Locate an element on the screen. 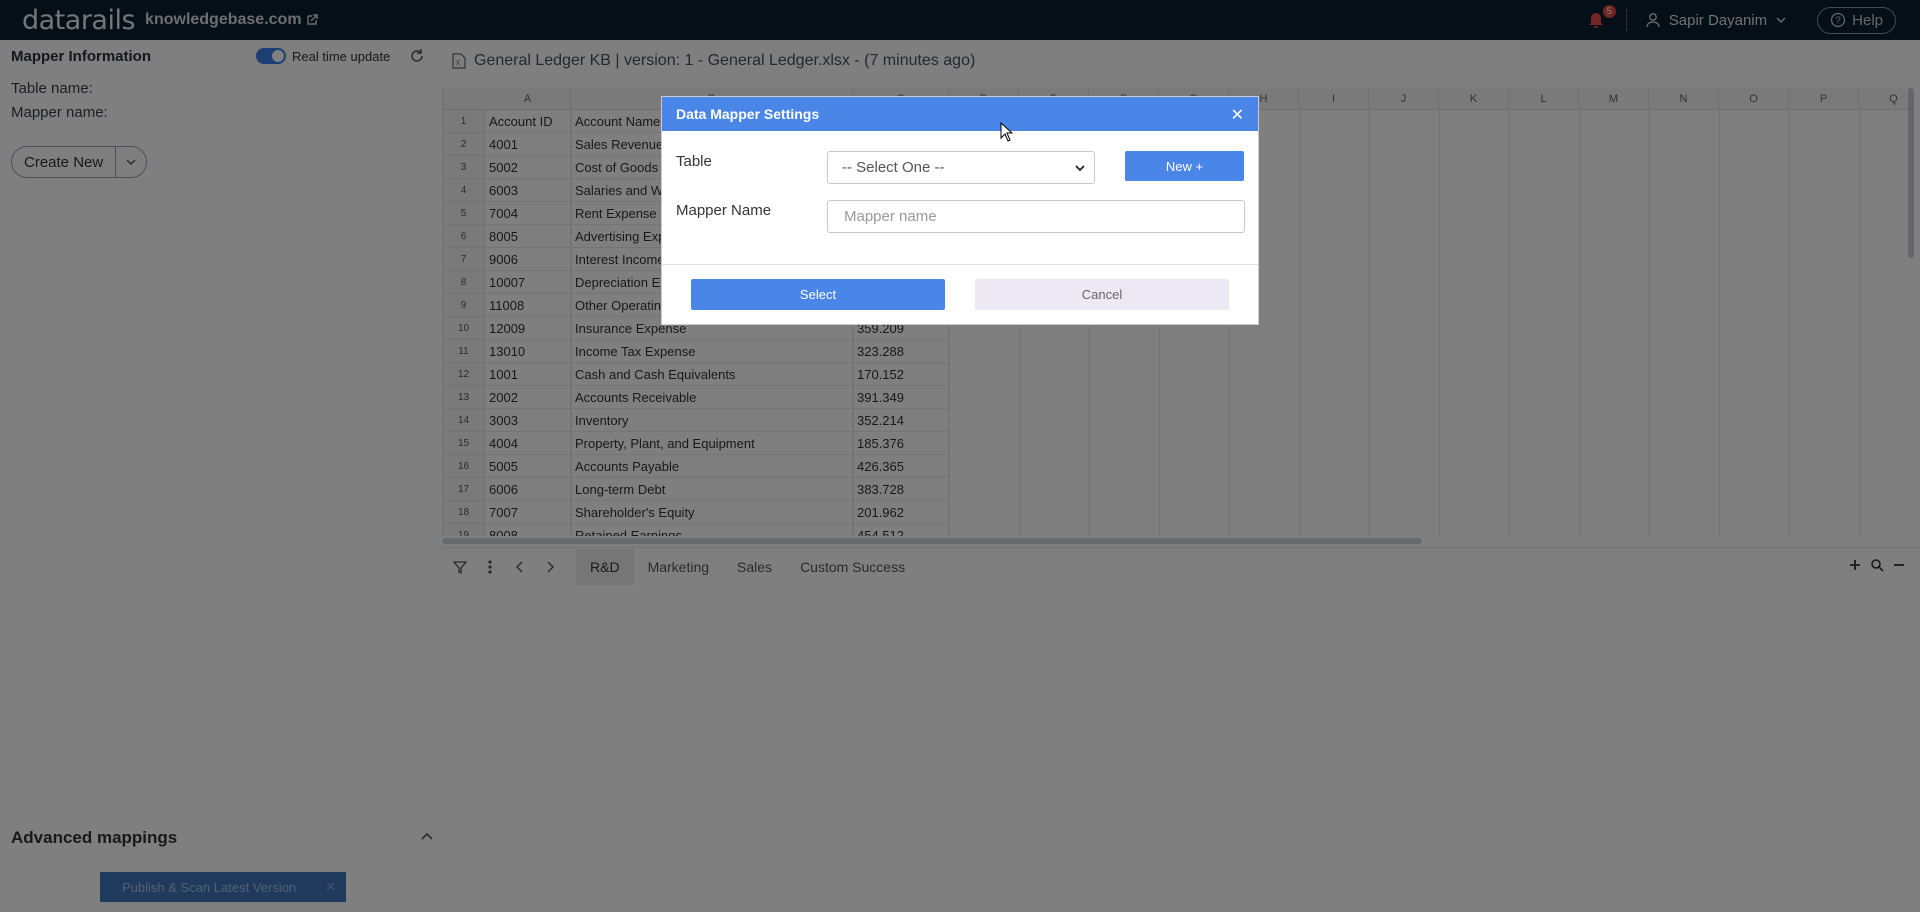  dialog-header: Data Mapper Settings ✕ is located at coordinates (960, 114).